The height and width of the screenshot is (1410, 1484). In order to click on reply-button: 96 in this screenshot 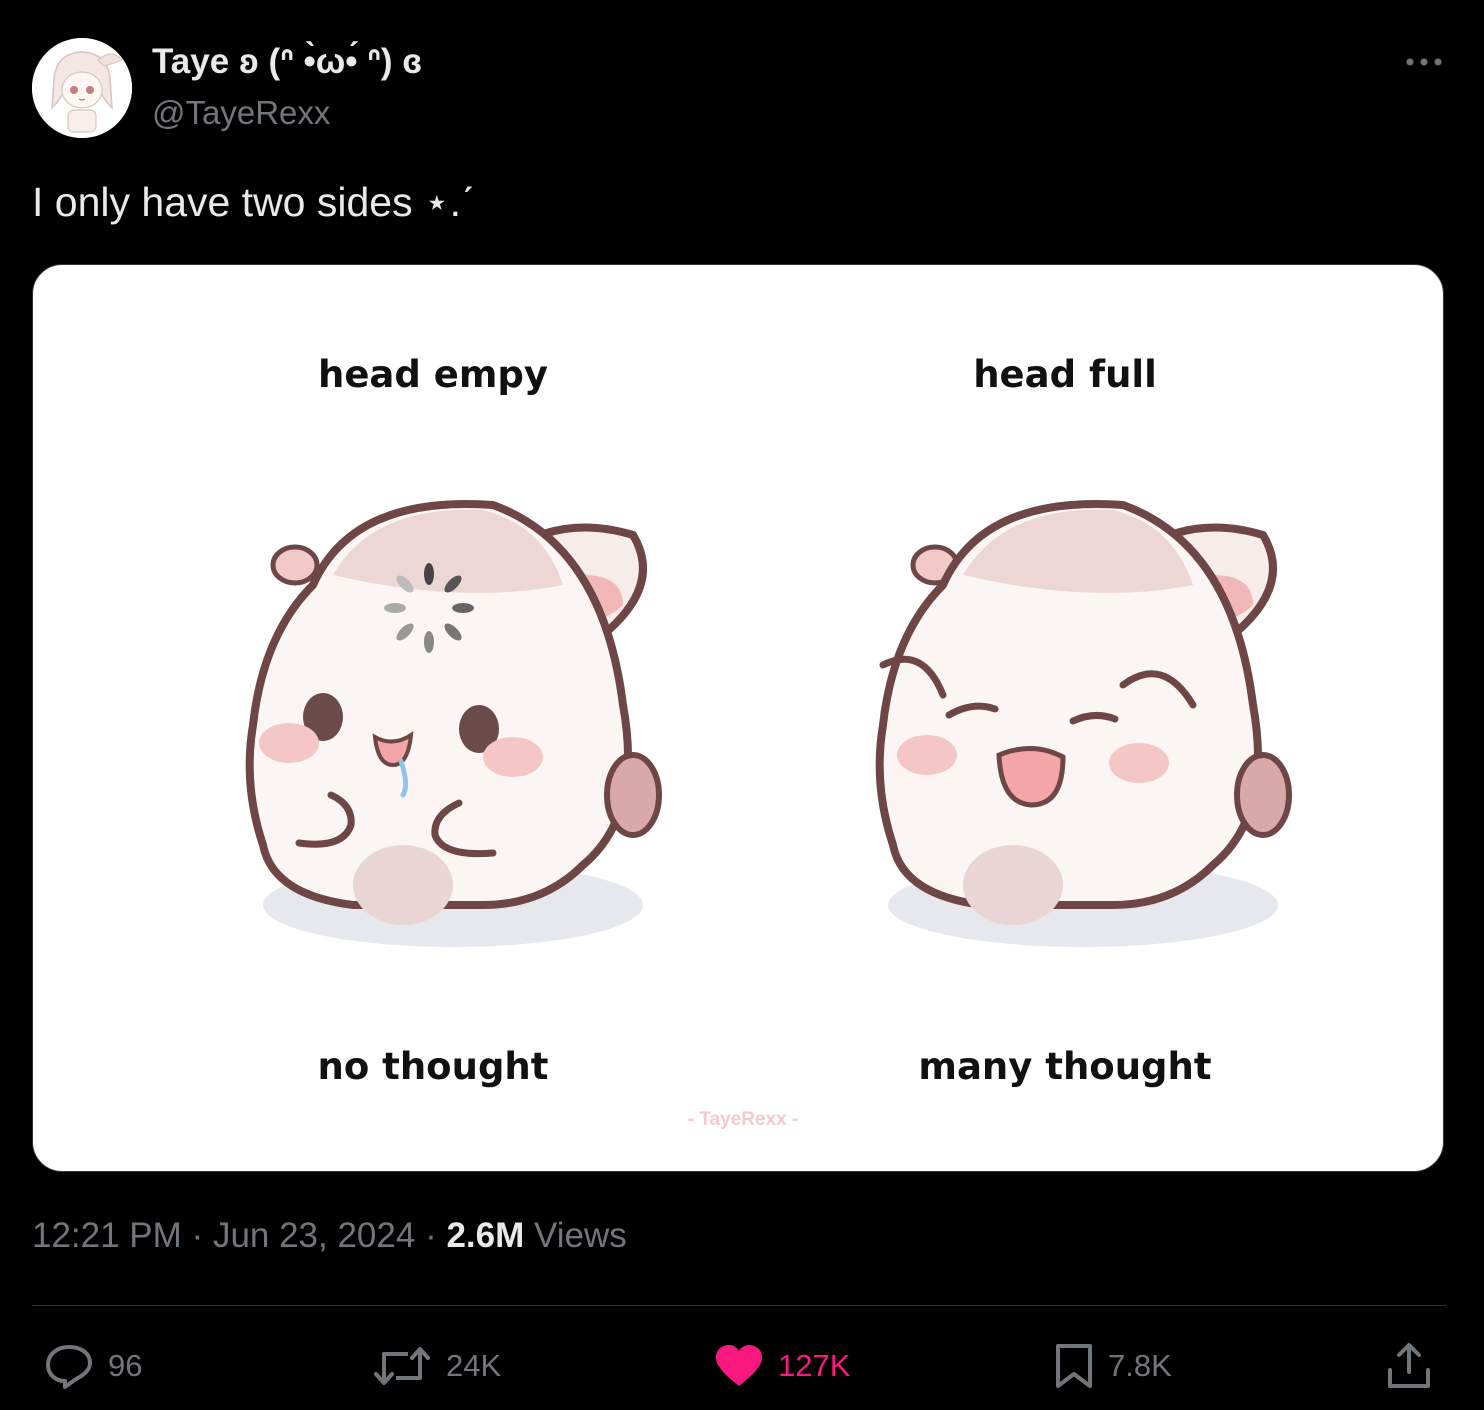, I will do `click(93, 1366)`.